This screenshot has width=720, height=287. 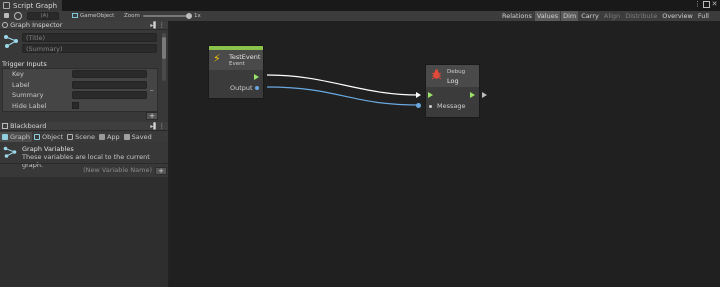 What do you see at coordinates (452, 91) in the screenshot?
I see `debug-log-node: Debug Log Message` at bounding box center [452, 91].